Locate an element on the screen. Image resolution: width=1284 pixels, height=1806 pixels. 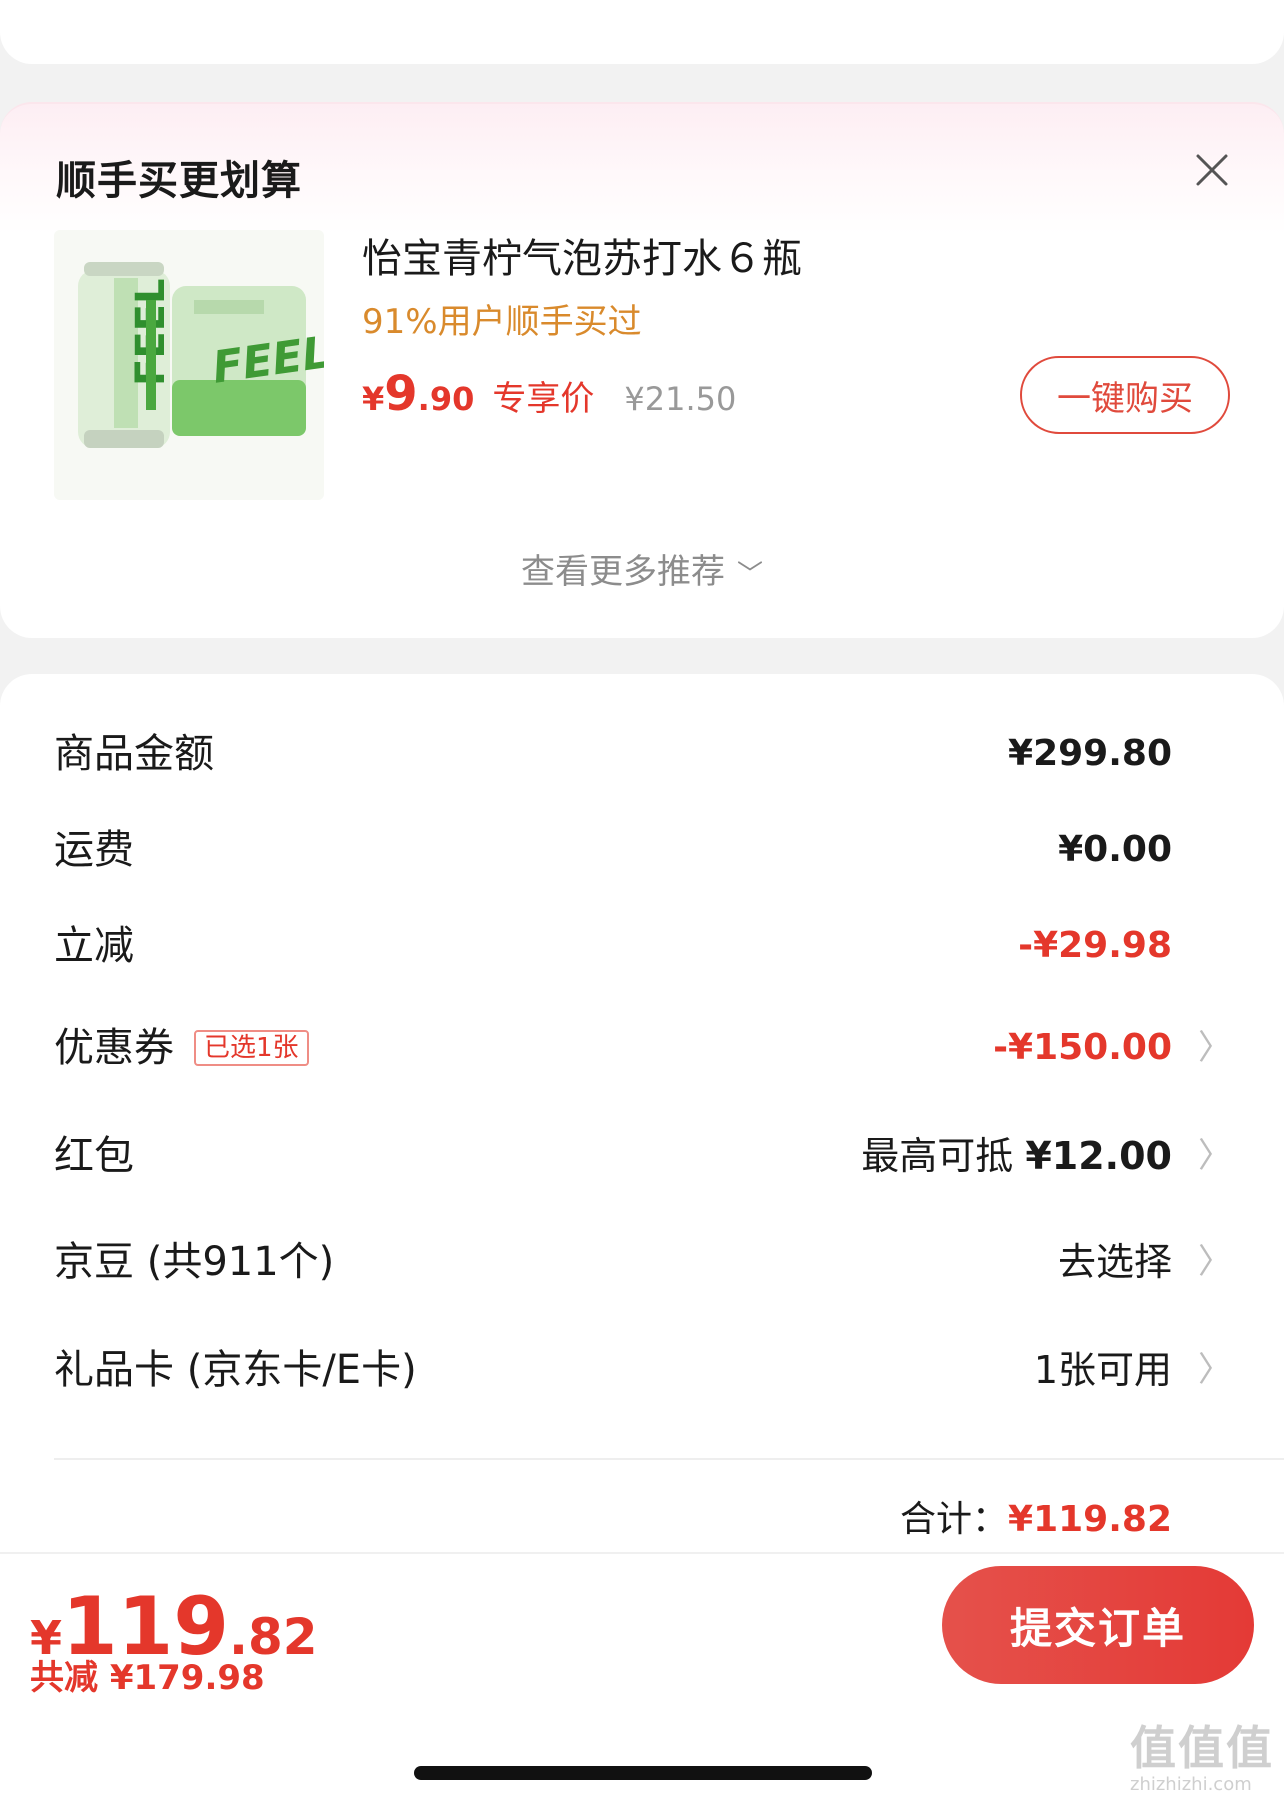
product-popularity: 91%用户顺手买过 is located at coordinates (502, 322).